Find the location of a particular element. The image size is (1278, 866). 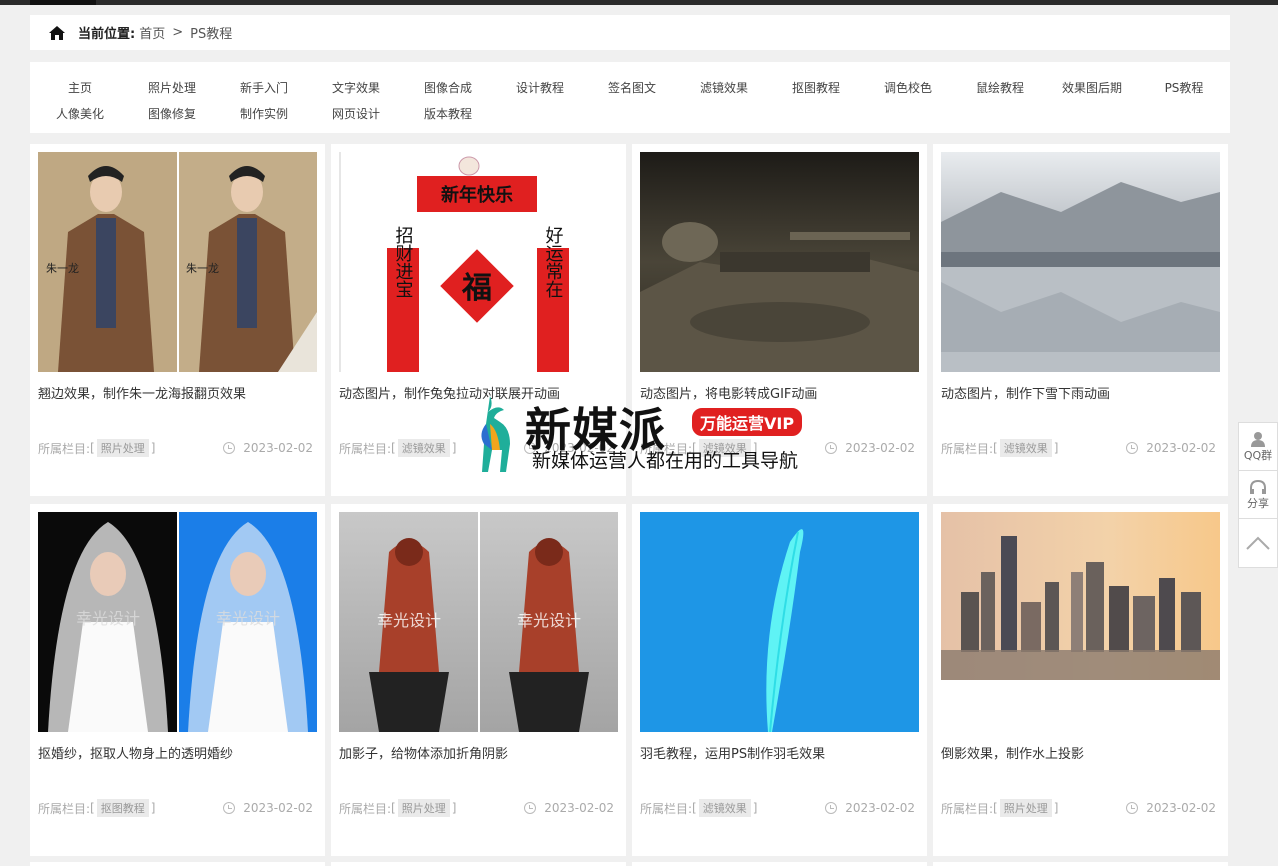

qq-group-button: QQ群 is located at coordinates (1258, 447).